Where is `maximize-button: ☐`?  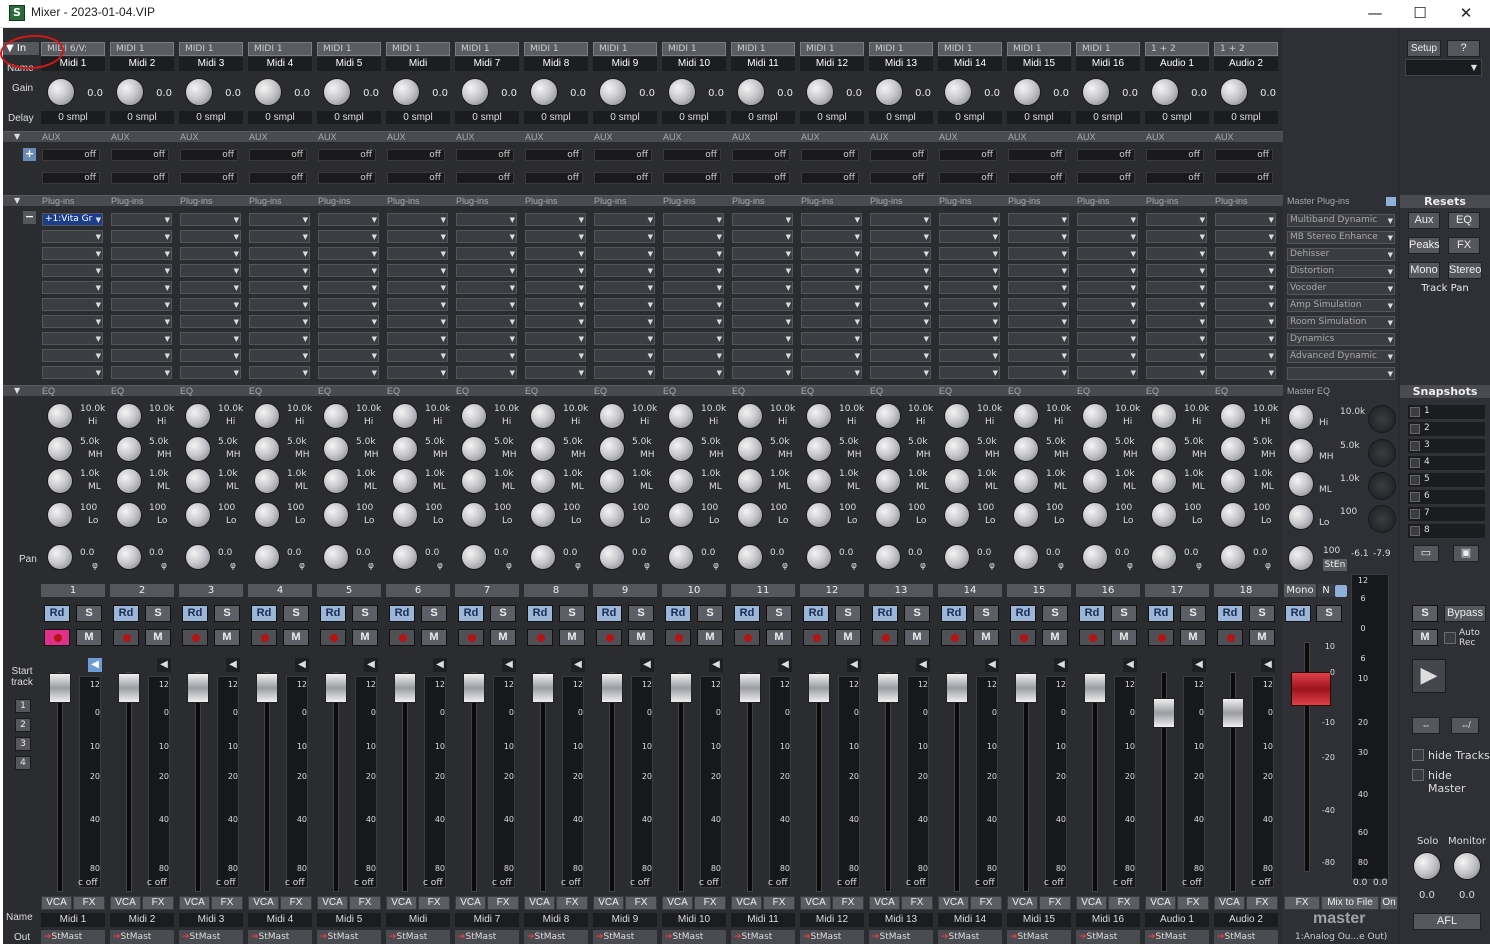
maximize-button: ☐ is located at coordinates (1420, 14).